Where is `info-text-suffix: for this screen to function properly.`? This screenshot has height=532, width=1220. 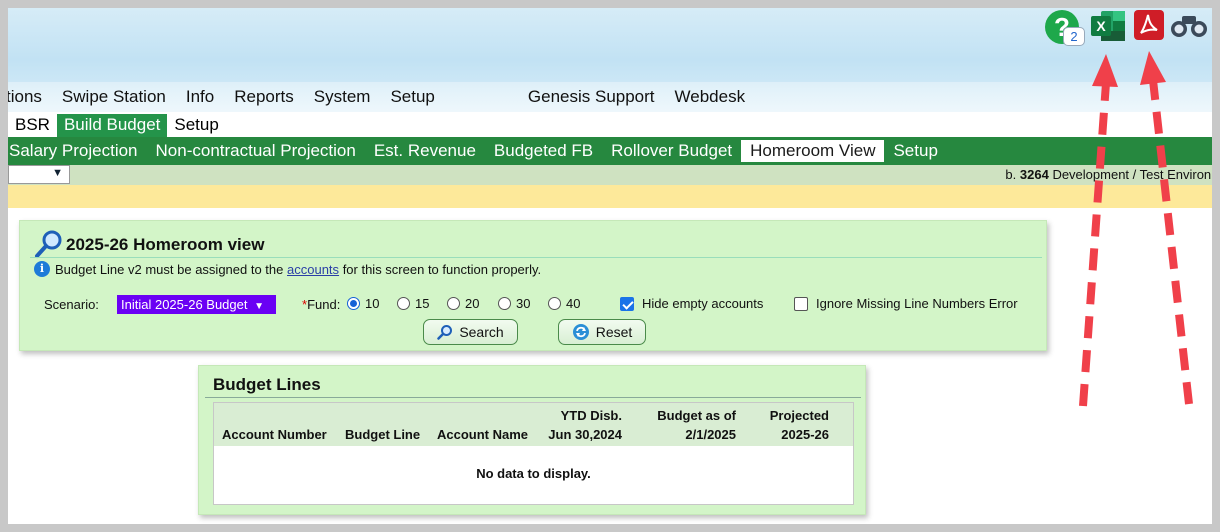
info-text-suffix: for this screen to function properly. is located at coordinates (442, 269).